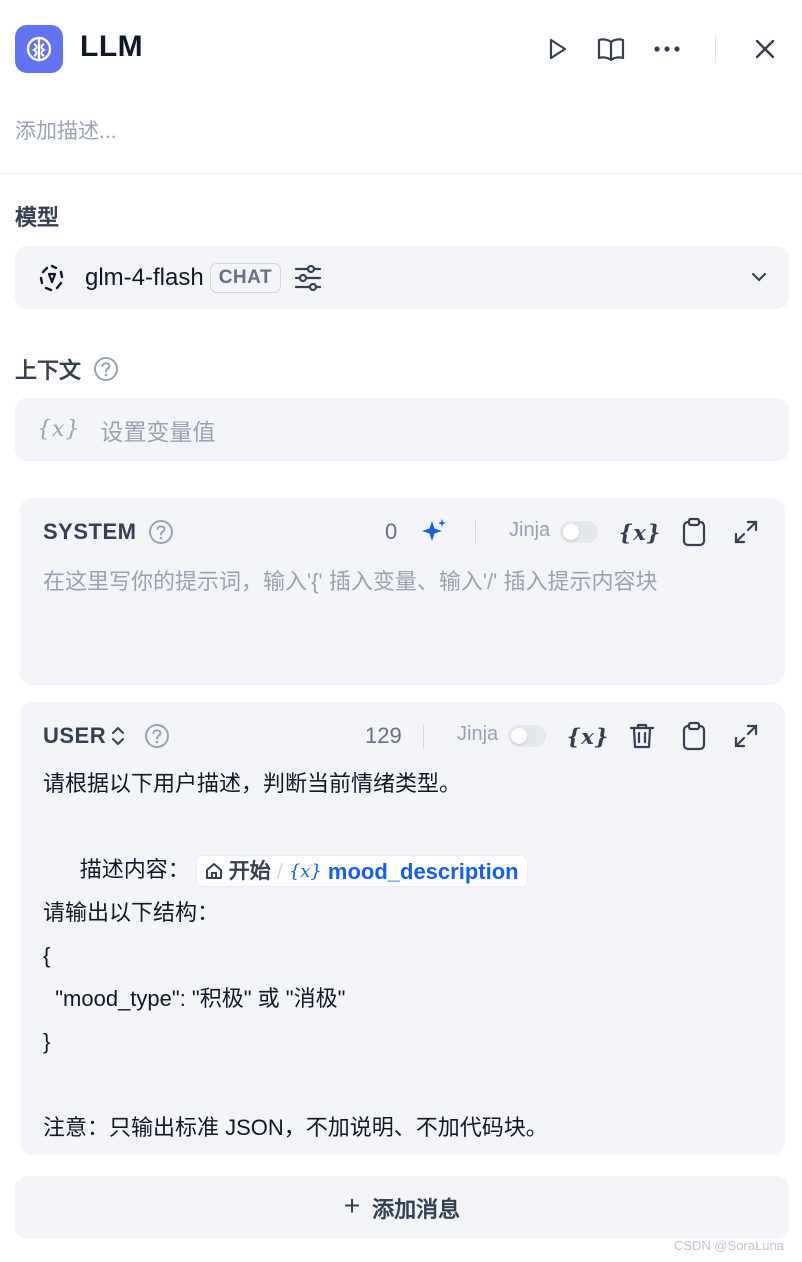 The width and height of the screenshot is (802, 1262). Describe the element at coordinates (579, 532) in the screenshot. I see `system-jinja-toggle` at that location.